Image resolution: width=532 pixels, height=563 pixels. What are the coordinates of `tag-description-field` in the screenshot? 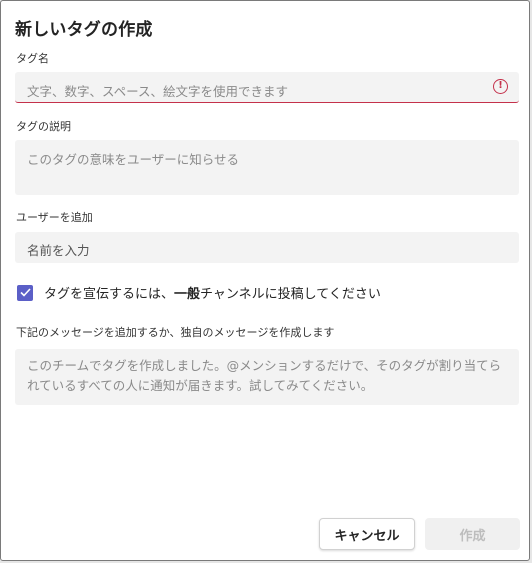 It's located at (267, 167).